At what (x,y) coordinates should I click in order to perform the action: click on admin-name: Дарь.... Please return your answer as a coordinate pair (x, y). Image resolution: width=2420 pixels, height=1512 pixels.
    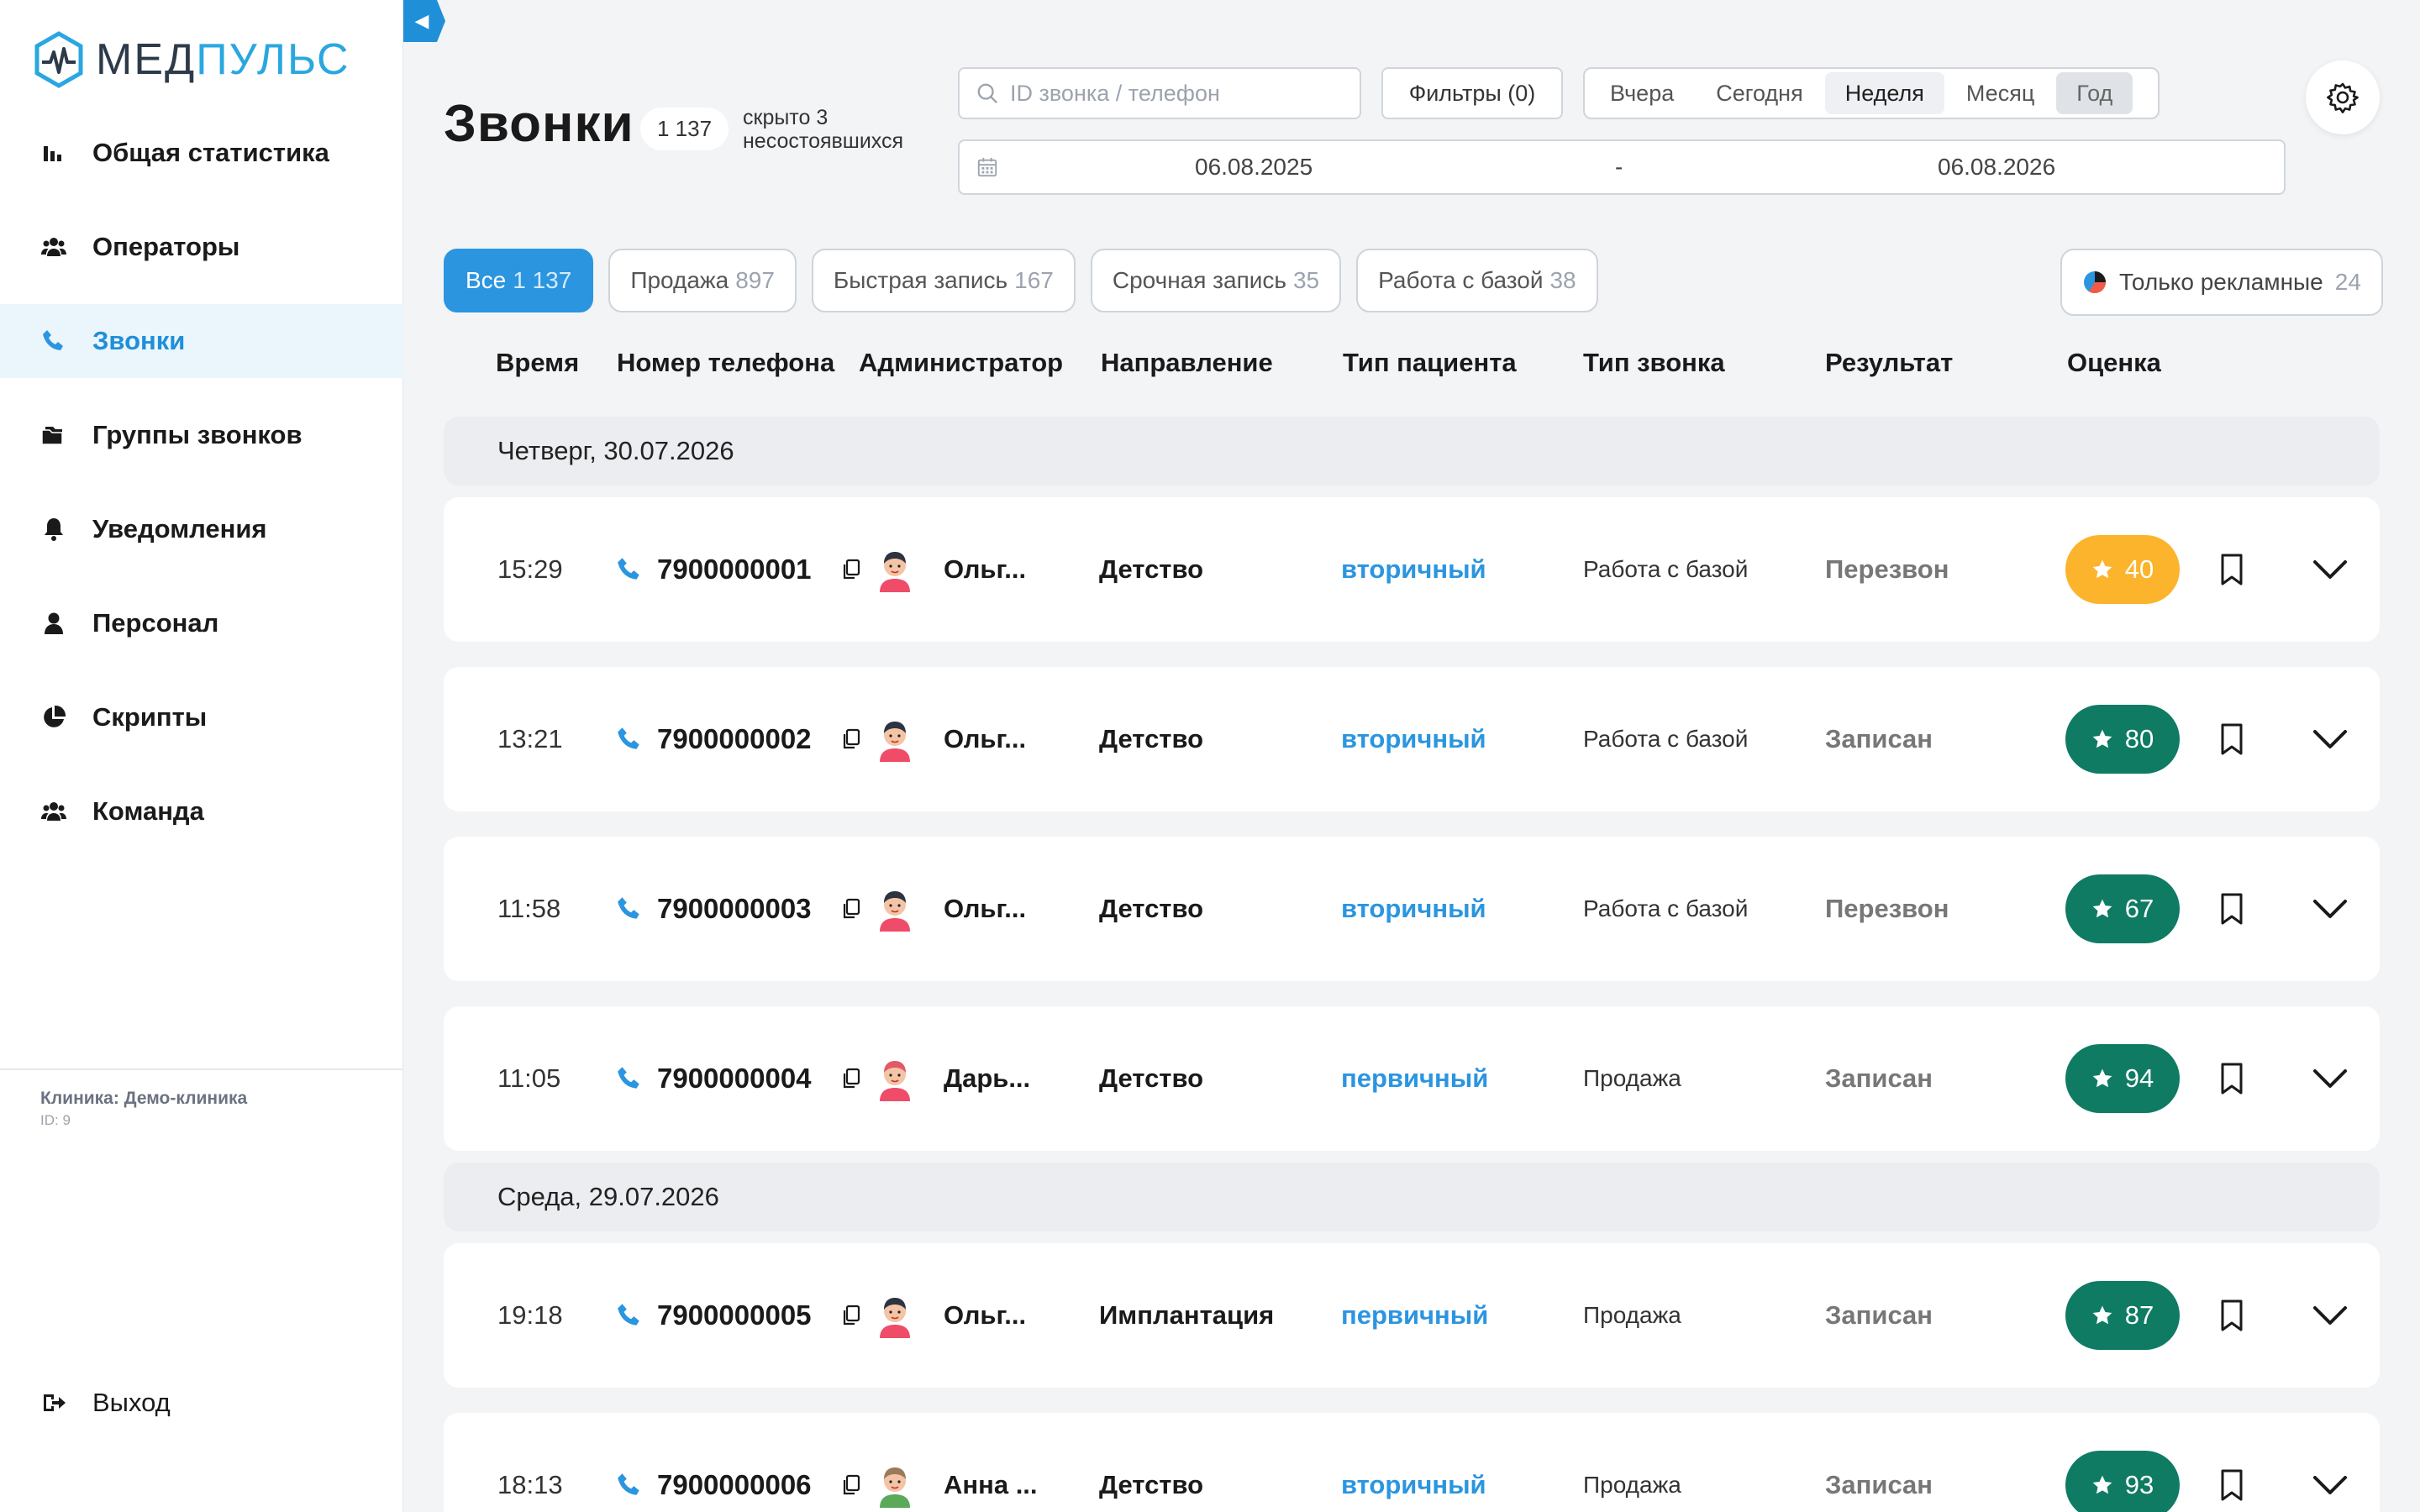
    Looking at the image, I should click on (988, 1078).